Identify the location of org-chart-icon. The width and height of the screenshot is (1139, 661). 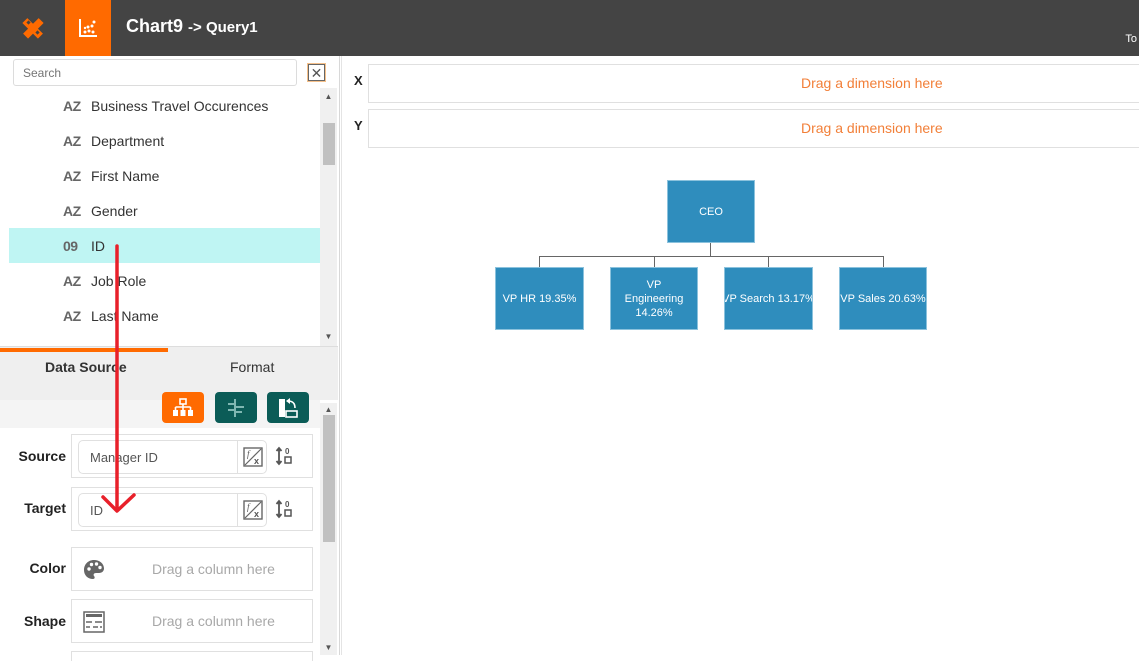
(183, 406).